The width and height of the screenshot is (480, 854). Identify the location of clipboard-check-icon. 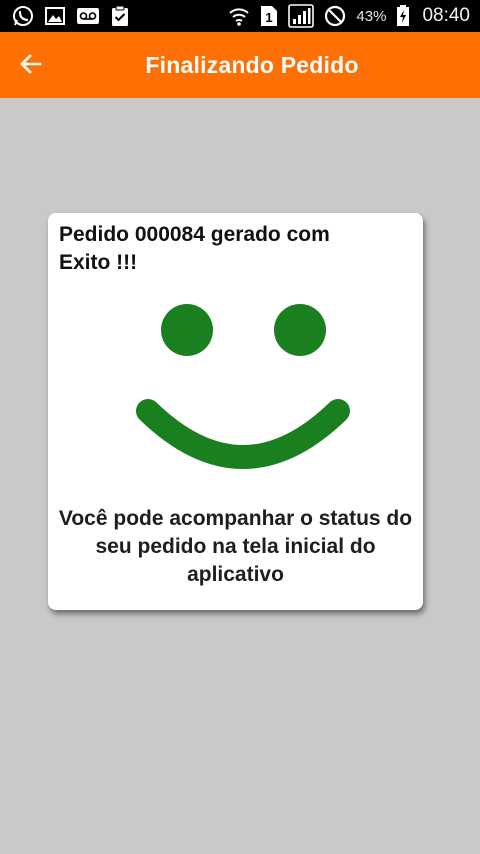
(120, 16).